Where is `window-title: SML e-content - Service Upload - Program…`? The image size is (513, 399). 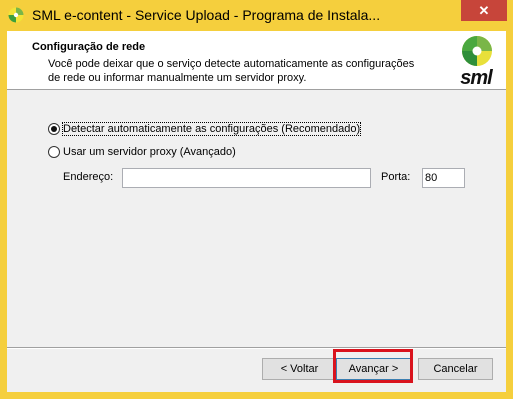
window-title: SML e-content - Service Upload - Program… is located at coordinates (206, 15).